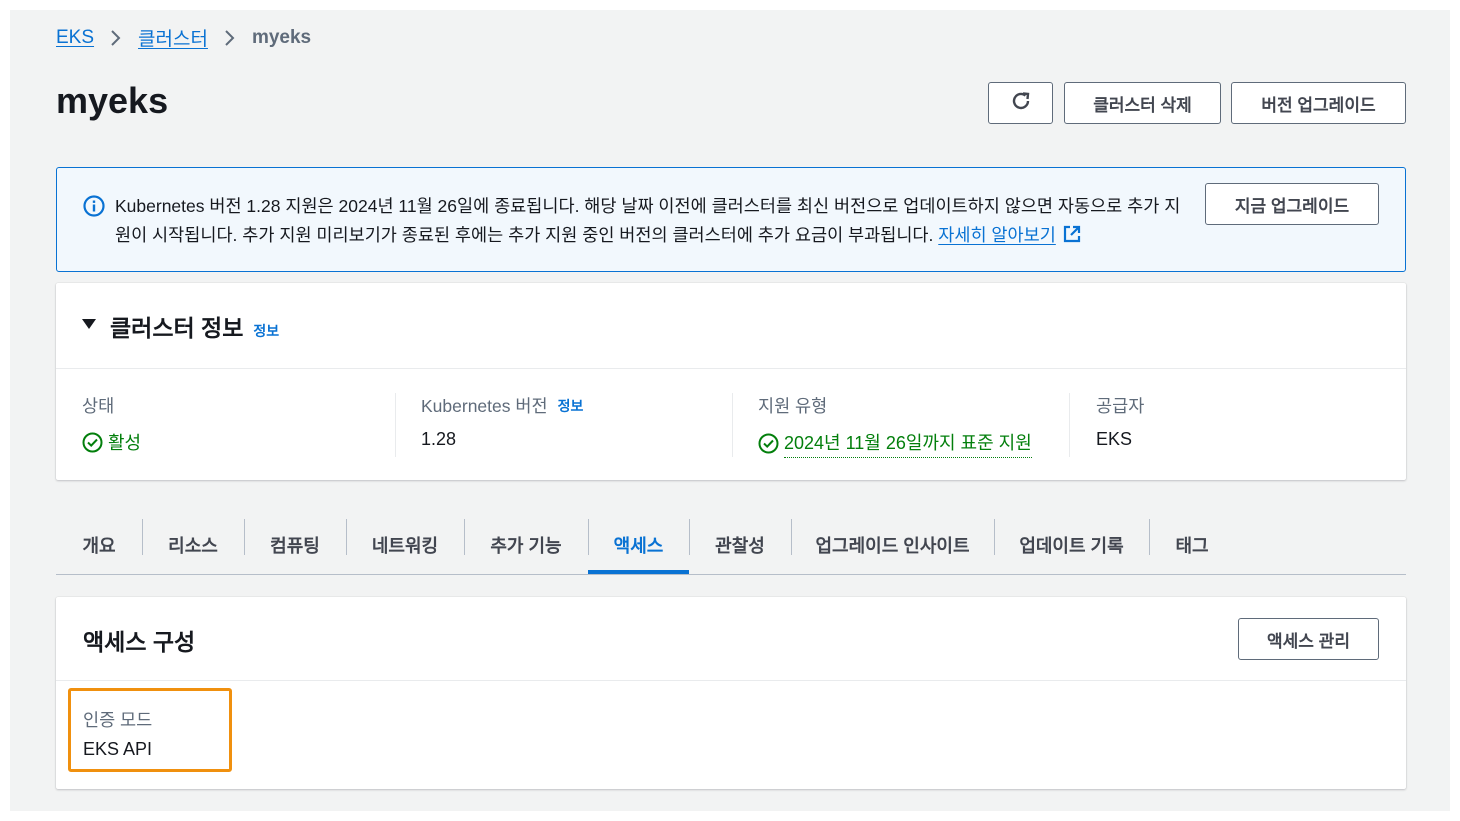 This screenshot has width=1460, height=821. Describe the element at coordinates (638, 572) in the screenshot. I see `active-tab-indicator` at that location.